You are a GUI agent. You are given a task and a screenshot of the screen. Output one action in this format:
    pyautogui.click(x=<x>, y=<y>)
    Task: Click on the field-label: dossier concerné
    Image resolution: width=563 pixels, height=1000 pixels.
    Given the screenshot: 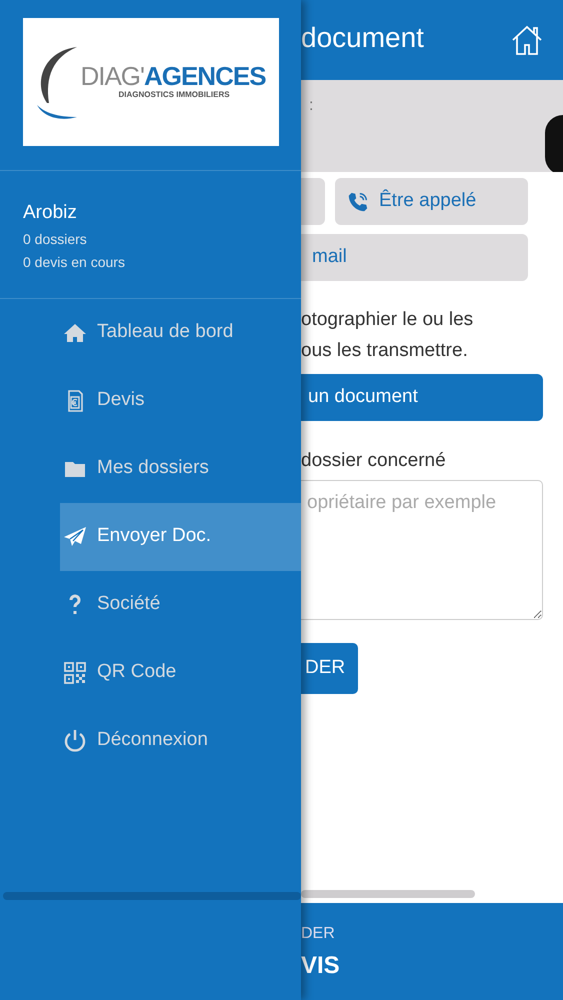 What is the action you would take?
    pyautogui.click(x=374, y=461)
    